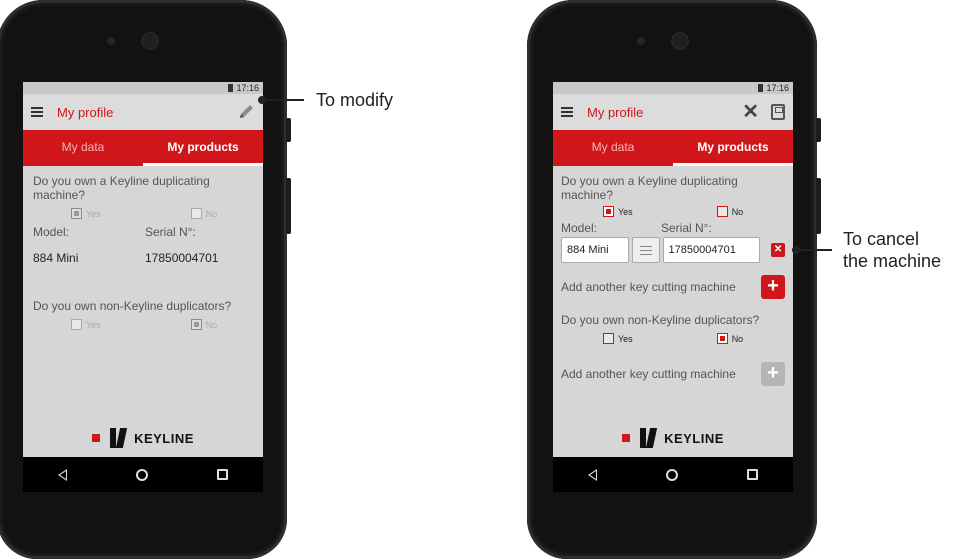 Image resolution: width=969 pixels, height=559 pixels. I want to click on serial-value: 17850004701, so click(182, 258).